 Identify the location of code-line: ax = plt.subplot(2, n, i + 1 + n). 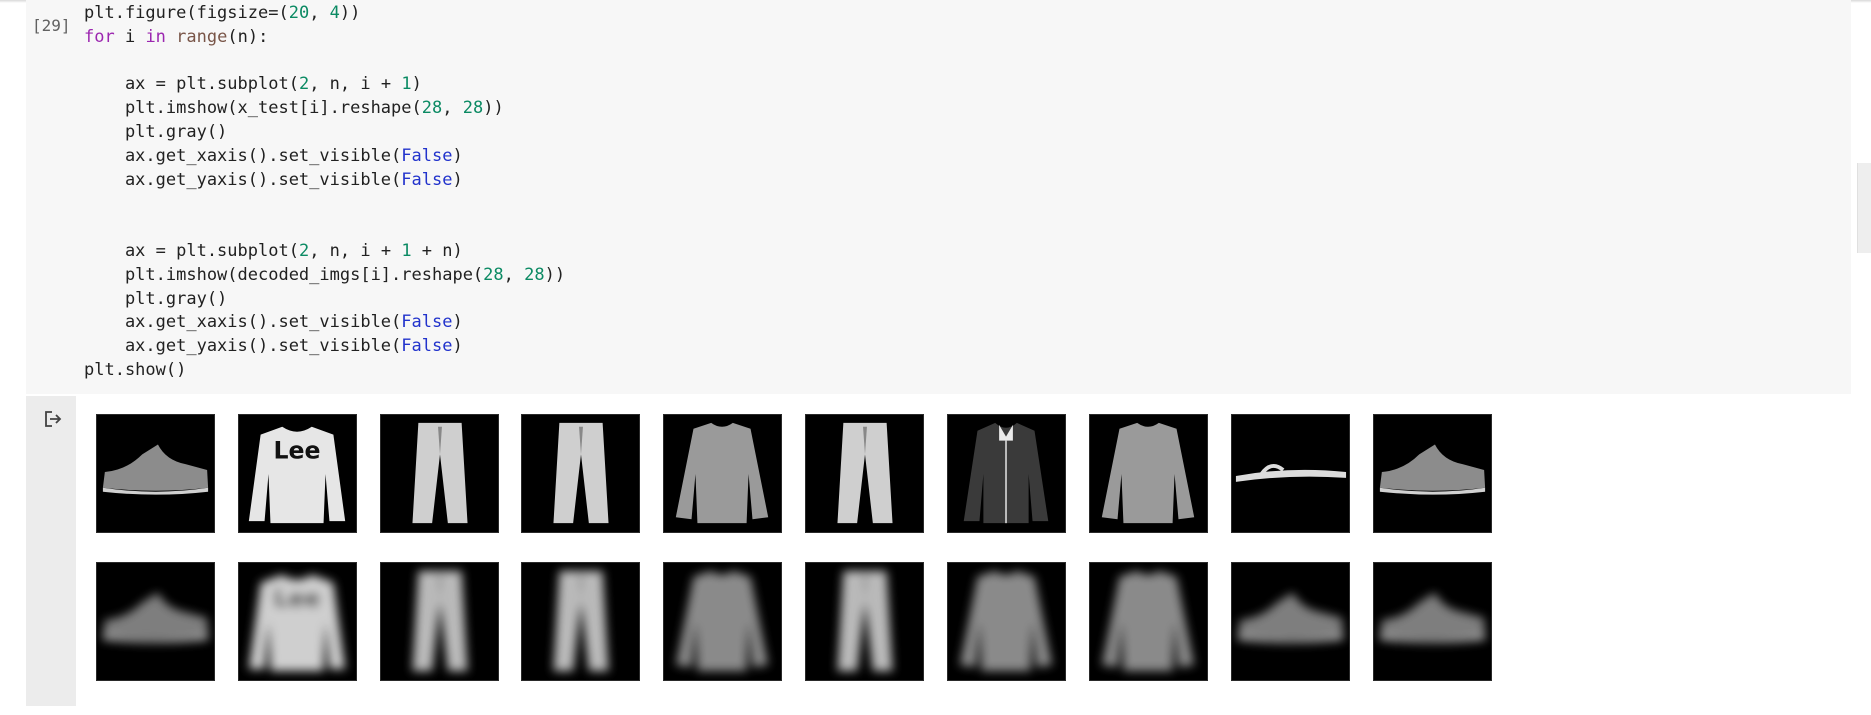
(273, 250).